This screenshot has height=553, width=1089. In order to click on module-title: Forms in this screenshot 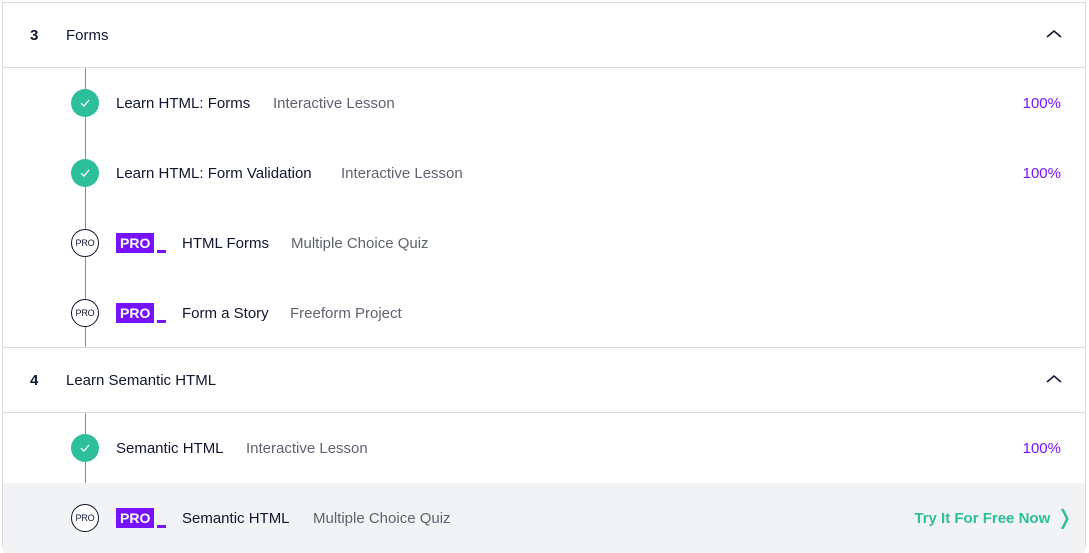, I will do `click(87, 35)`.